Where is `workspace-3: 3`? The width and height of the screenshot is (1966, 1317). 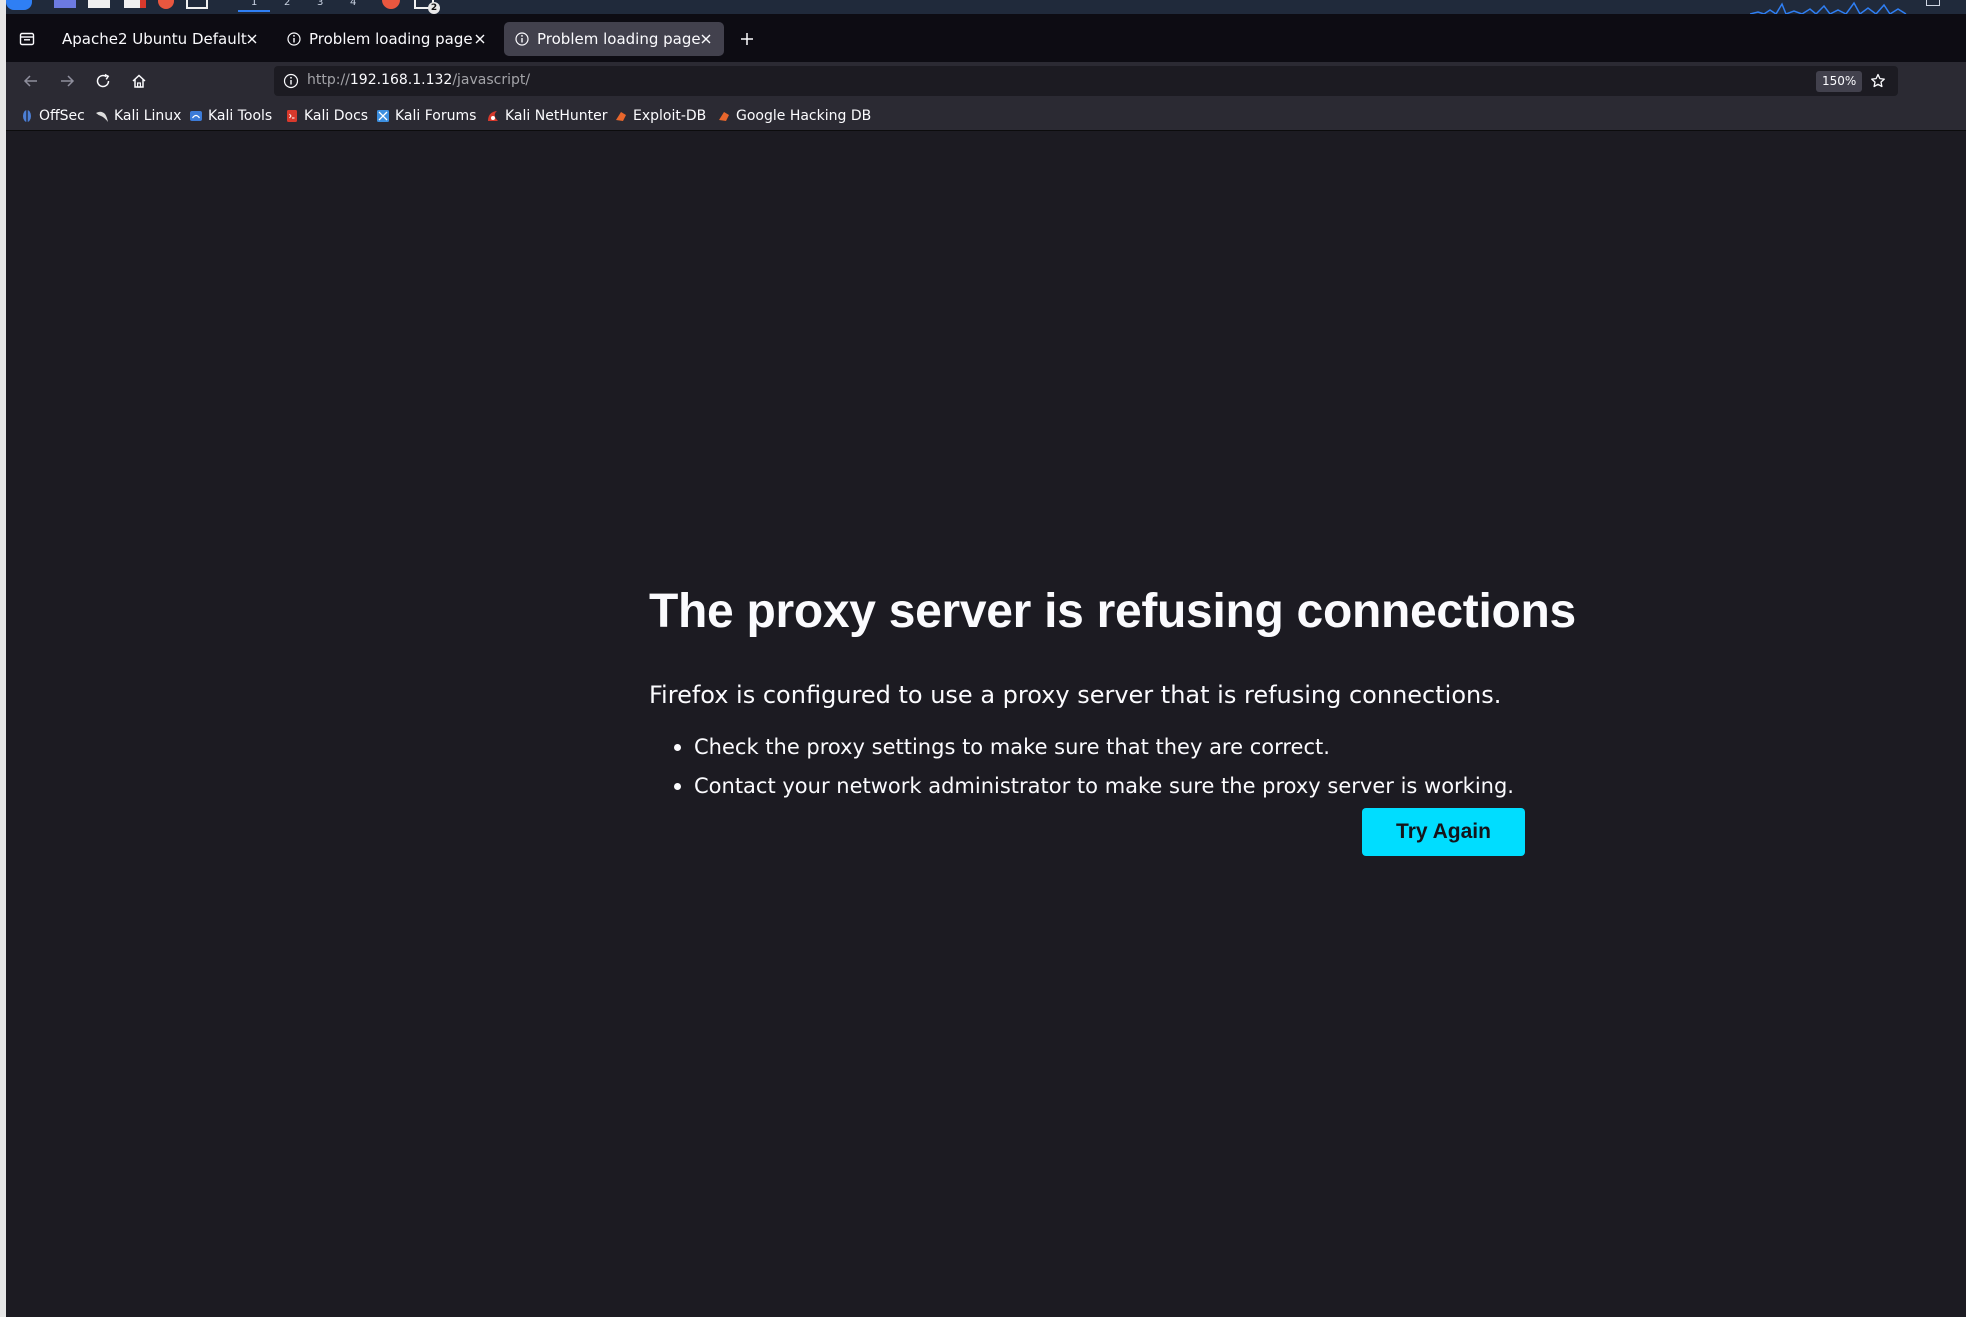
workspace-3: 3 is located at coordinates (320, 4).